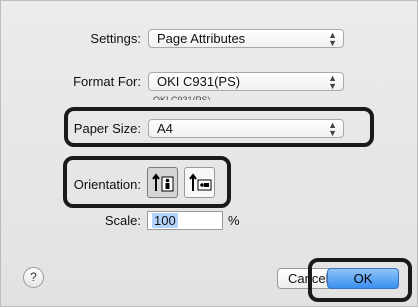  Describe the element at coordinates (219, 127) in the screenshot. I see `paper-size-highlight` at that location.